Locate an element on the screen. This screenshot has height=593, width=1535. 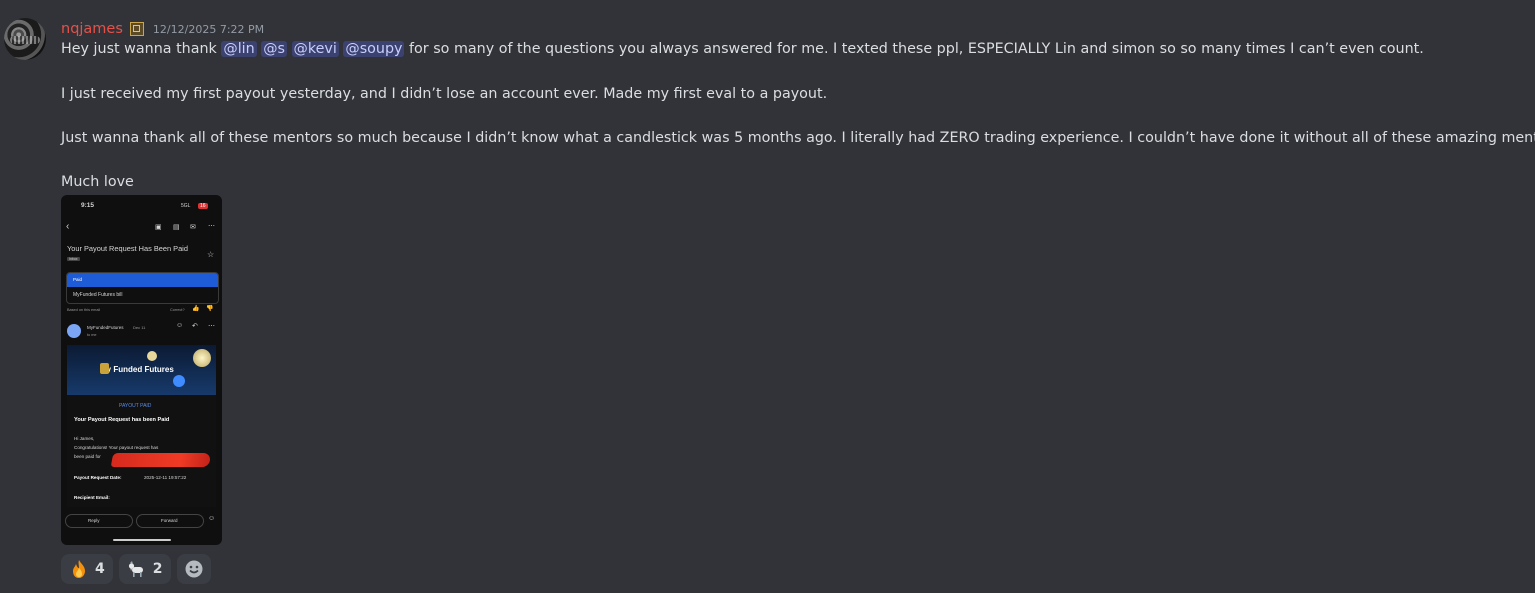
text-segment: Hey just wanna thank is located at coordinates (141, 49).